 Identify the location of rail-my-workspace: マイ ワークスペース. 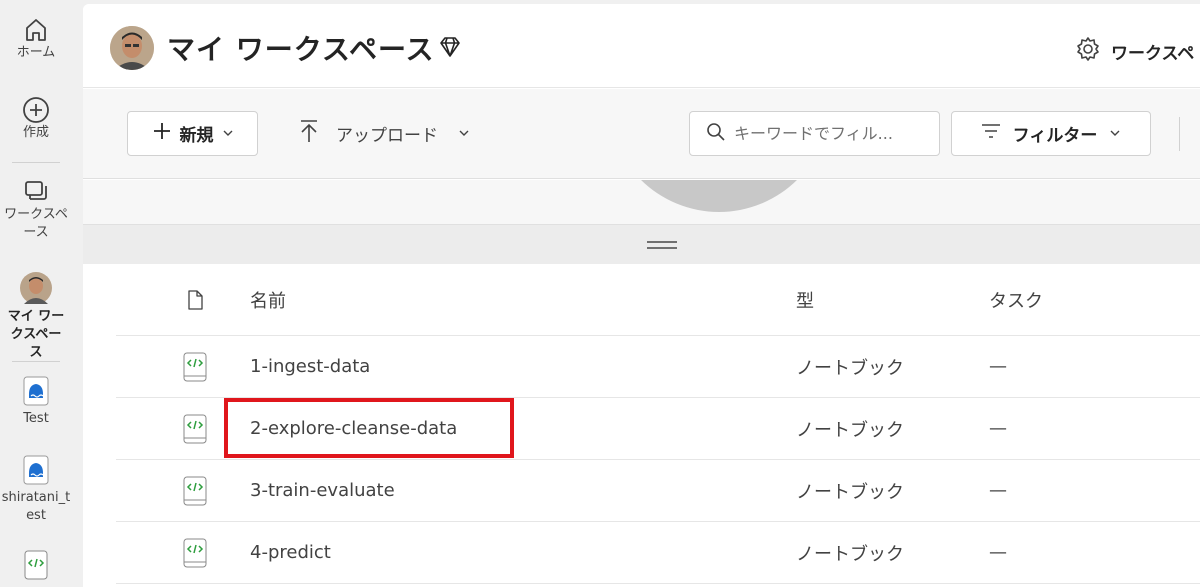
(36, 317).